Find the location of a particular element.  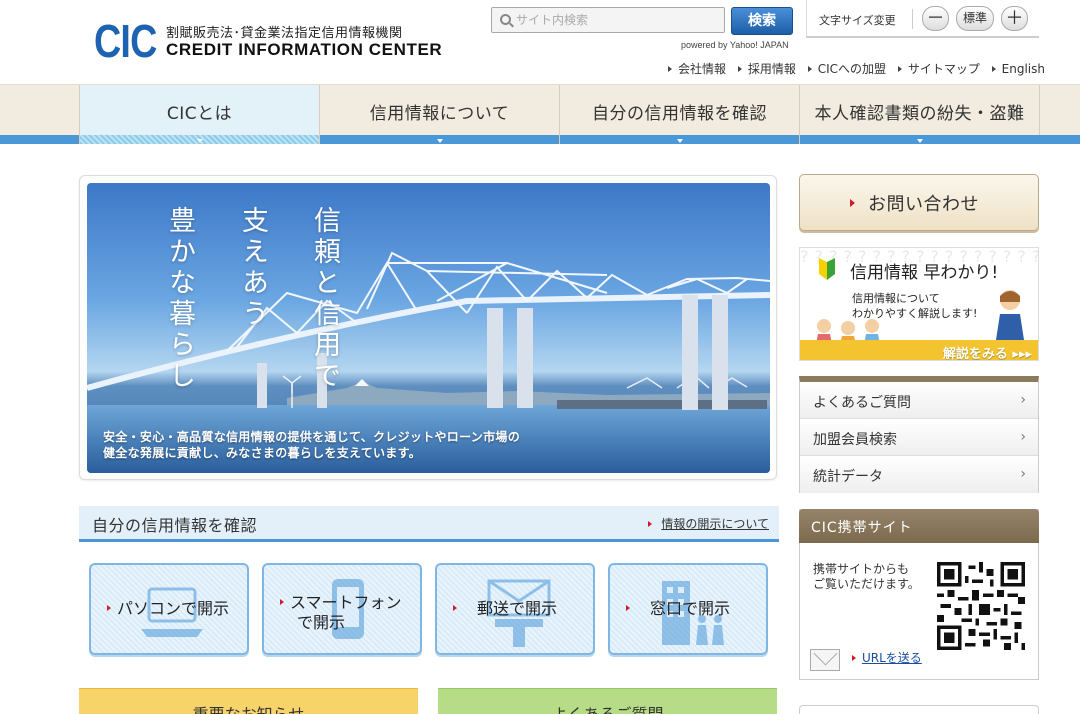

nav-item-label: 本人確認書類の紛失・盗難 is located at coordinates (919, 114).